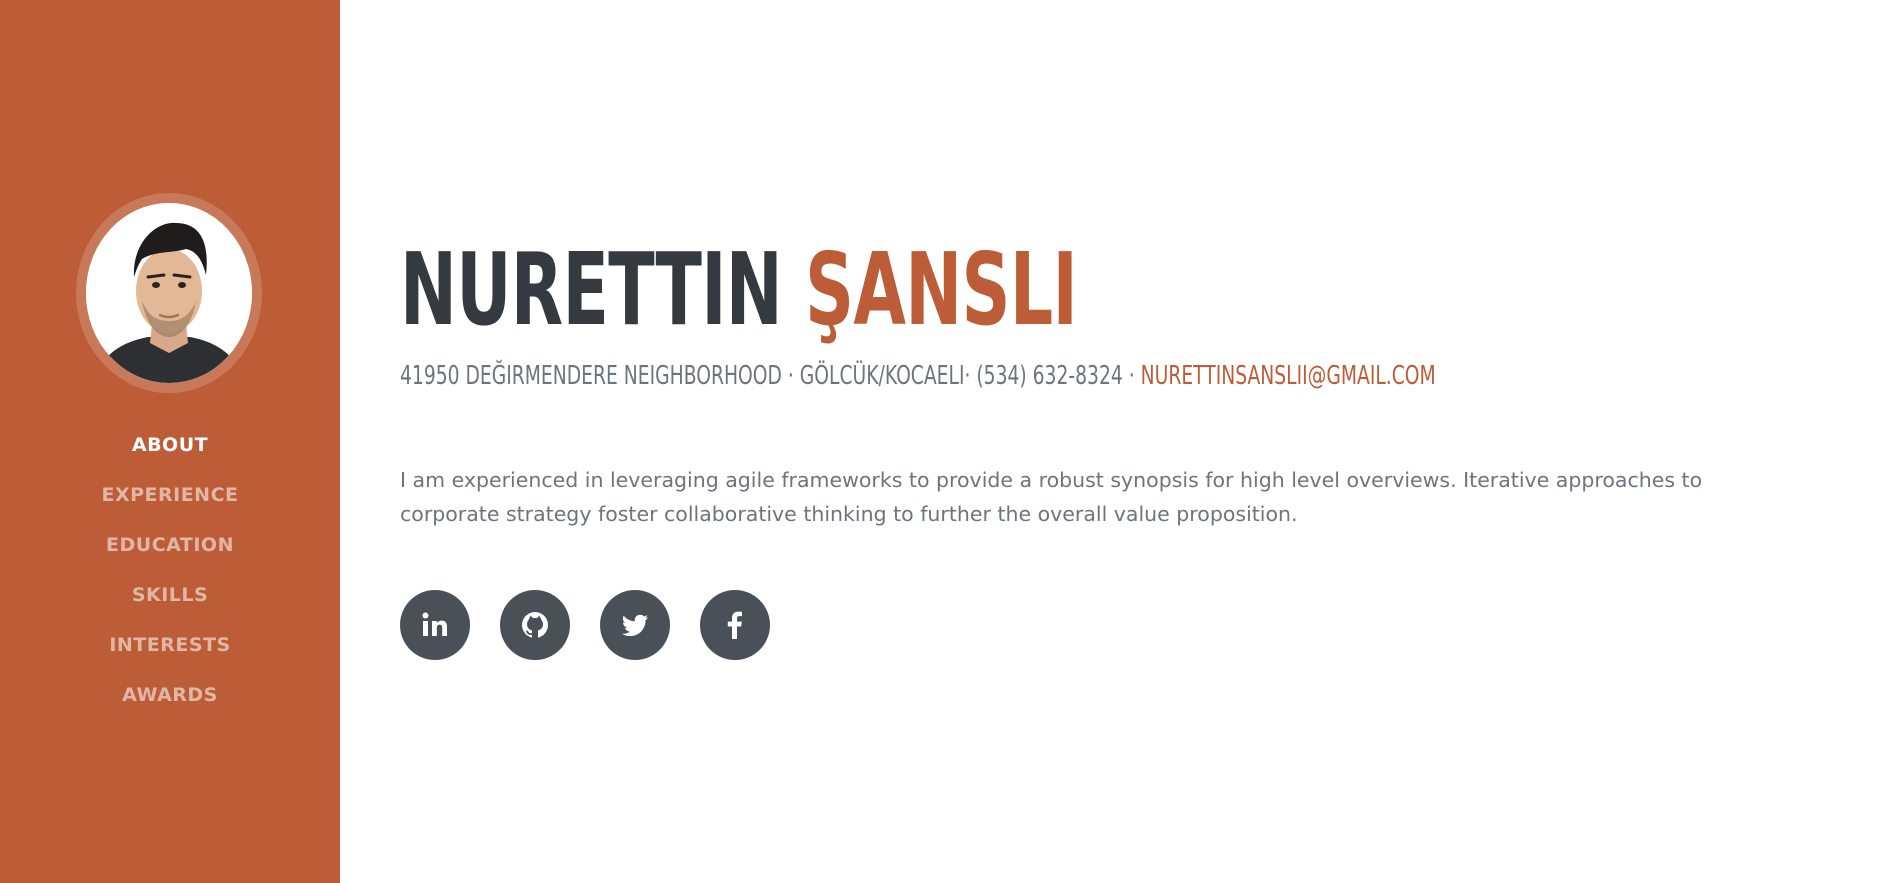 This screenshot has width=1893, height=883. I want to click on nav-link-skills: SKILLS, so click(170, 595).